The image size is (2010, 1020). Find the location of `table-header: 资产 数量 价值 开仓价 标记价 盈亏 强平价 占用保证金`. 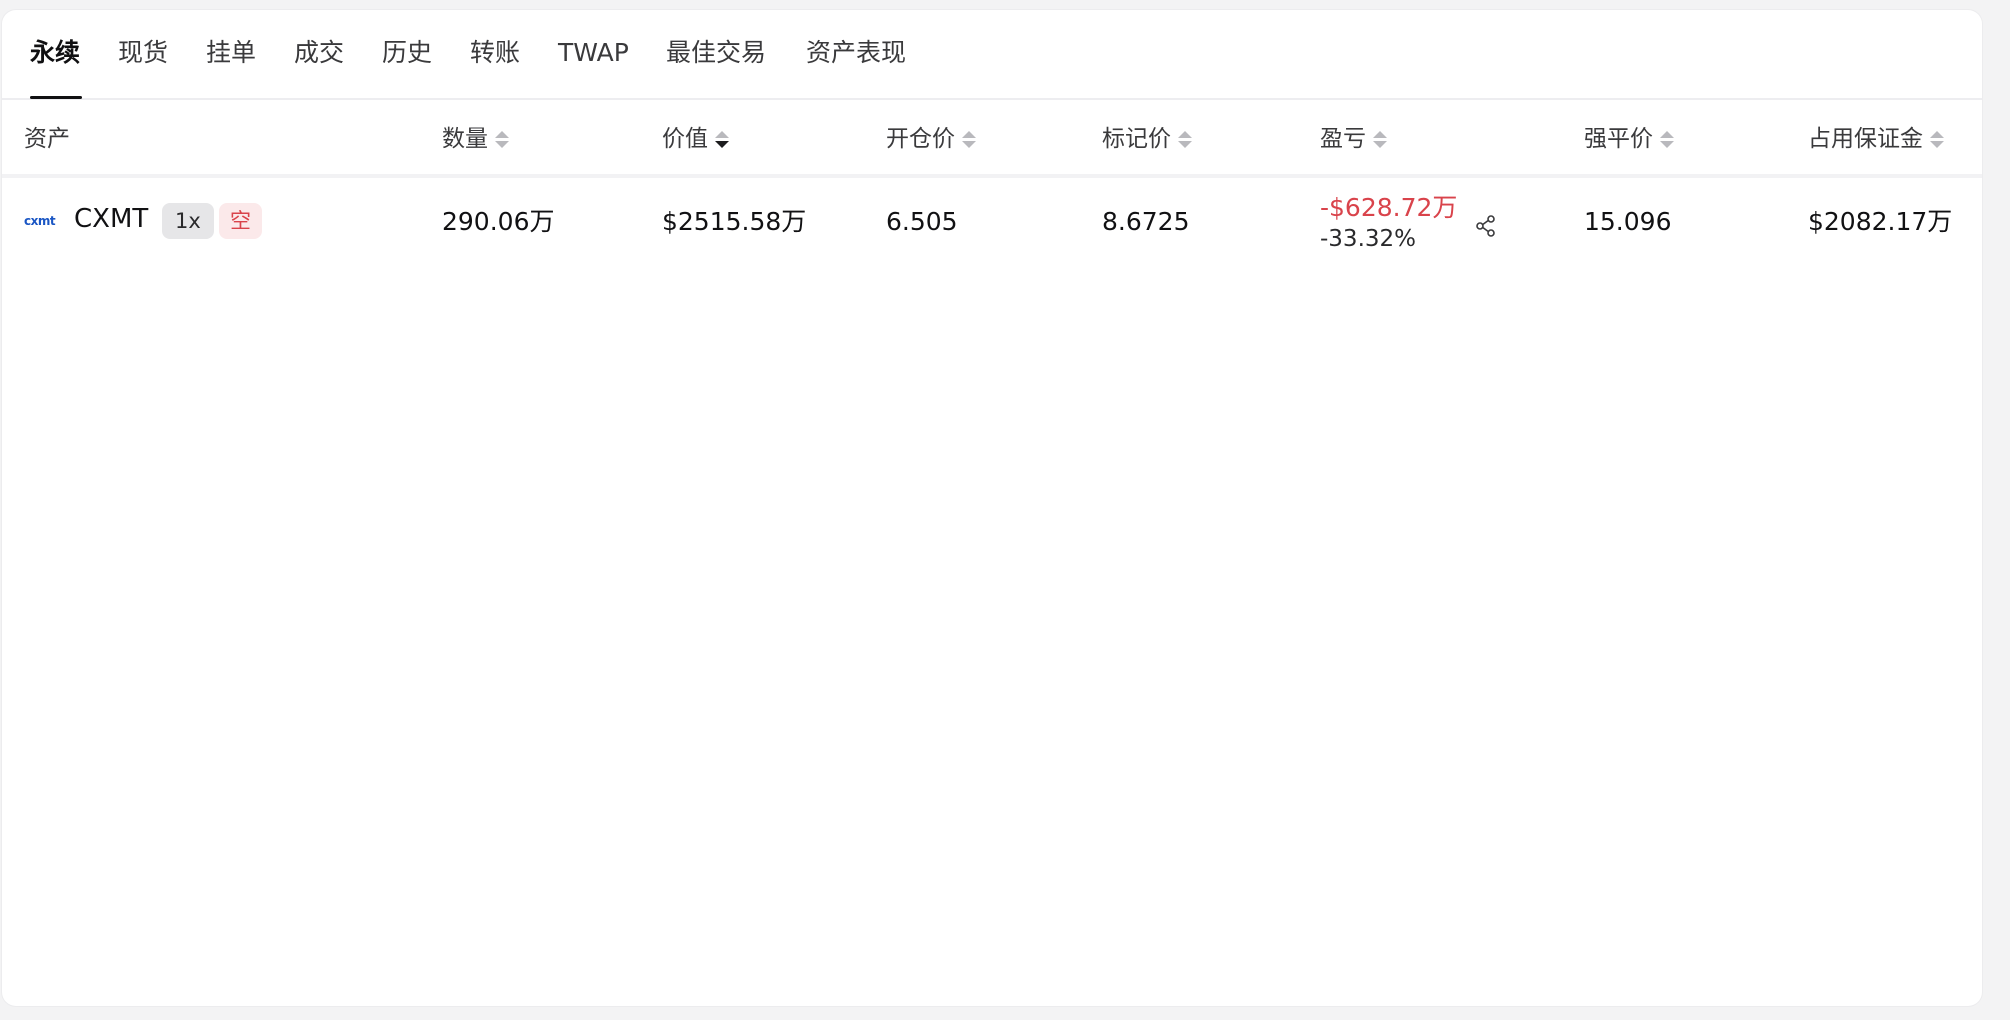

table-header: 资产 数量 价值 开仓价 标记价 盈亏 强平价 占用保证金 is located at coordinates (992, 139).